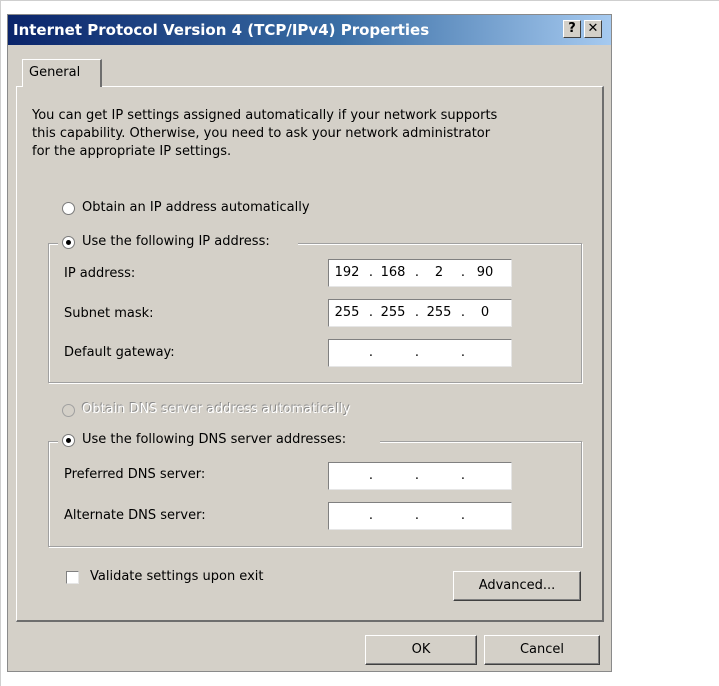 The image size is (719, 686). I want to click on ip-octet: 192, so click(347, 272).